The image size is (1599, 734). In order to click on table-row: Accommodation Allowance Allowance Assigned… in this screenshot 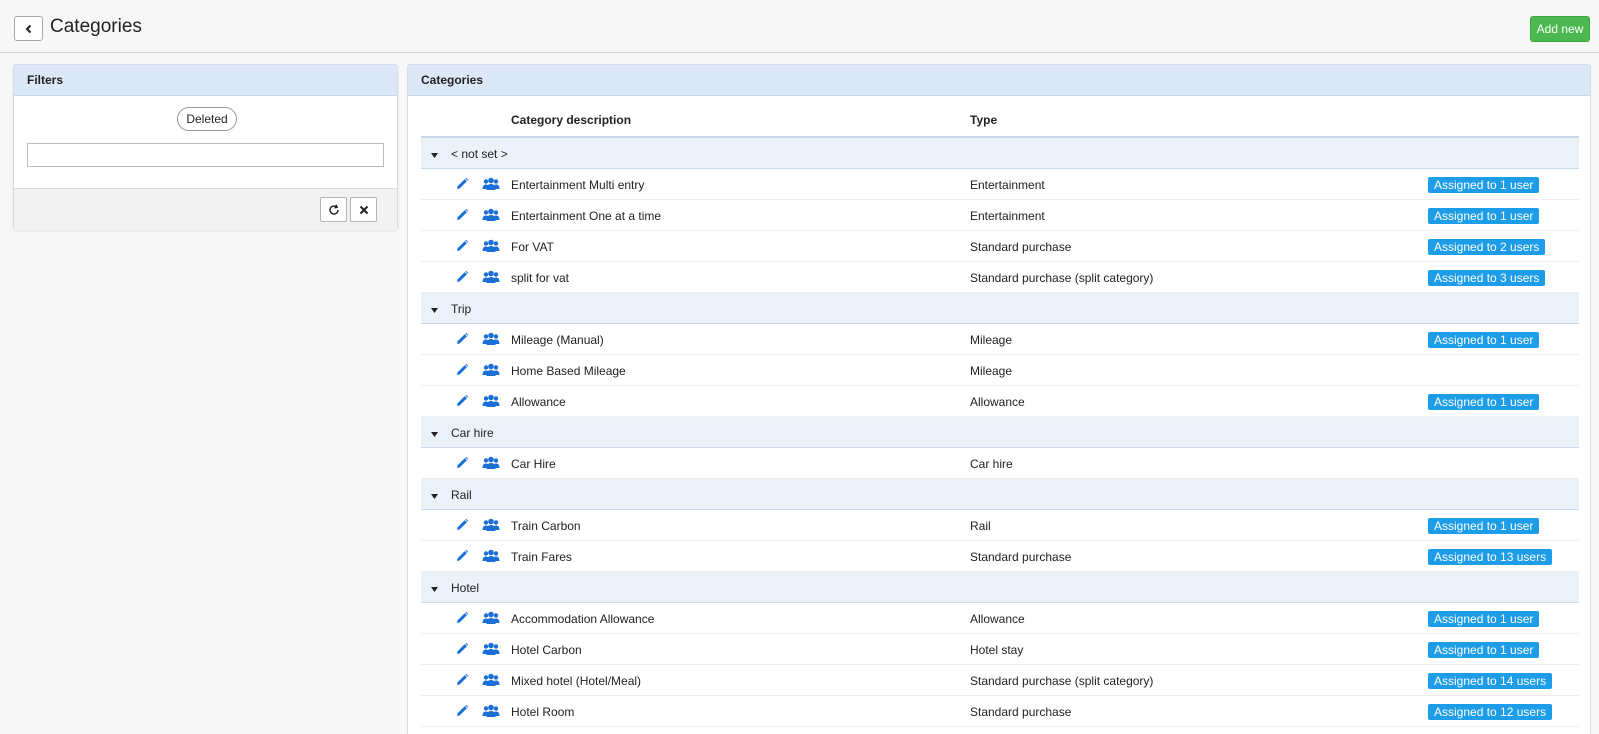, I will do `click(1000, 618)`.